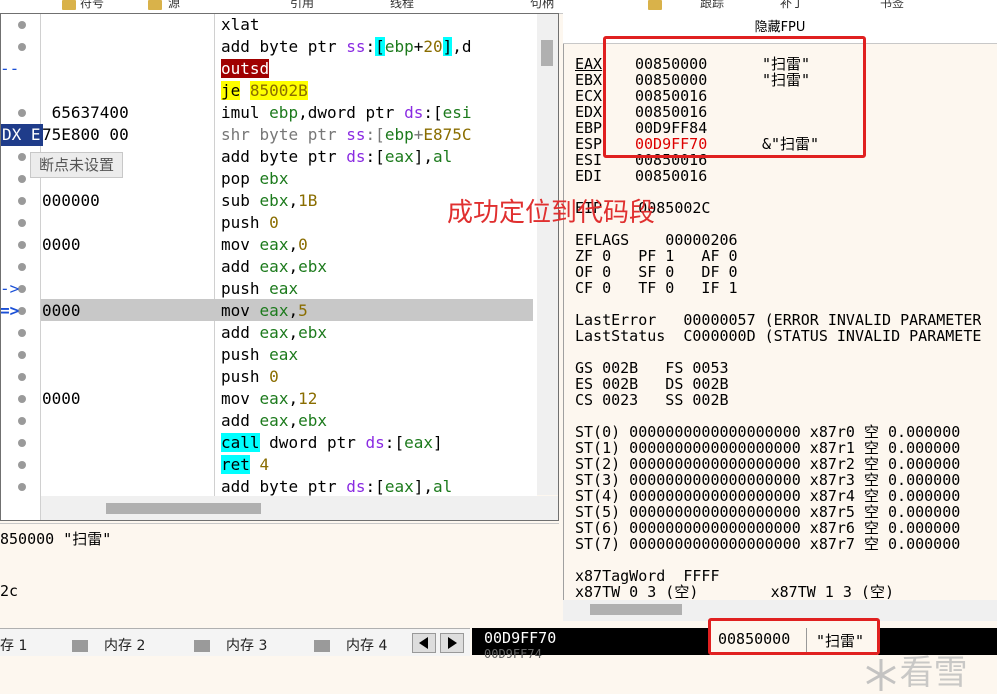  What do you see at coordinates (10, 288) in the screenshot?
I see `jump-arrow: ->` at bounding box center [10, 288].